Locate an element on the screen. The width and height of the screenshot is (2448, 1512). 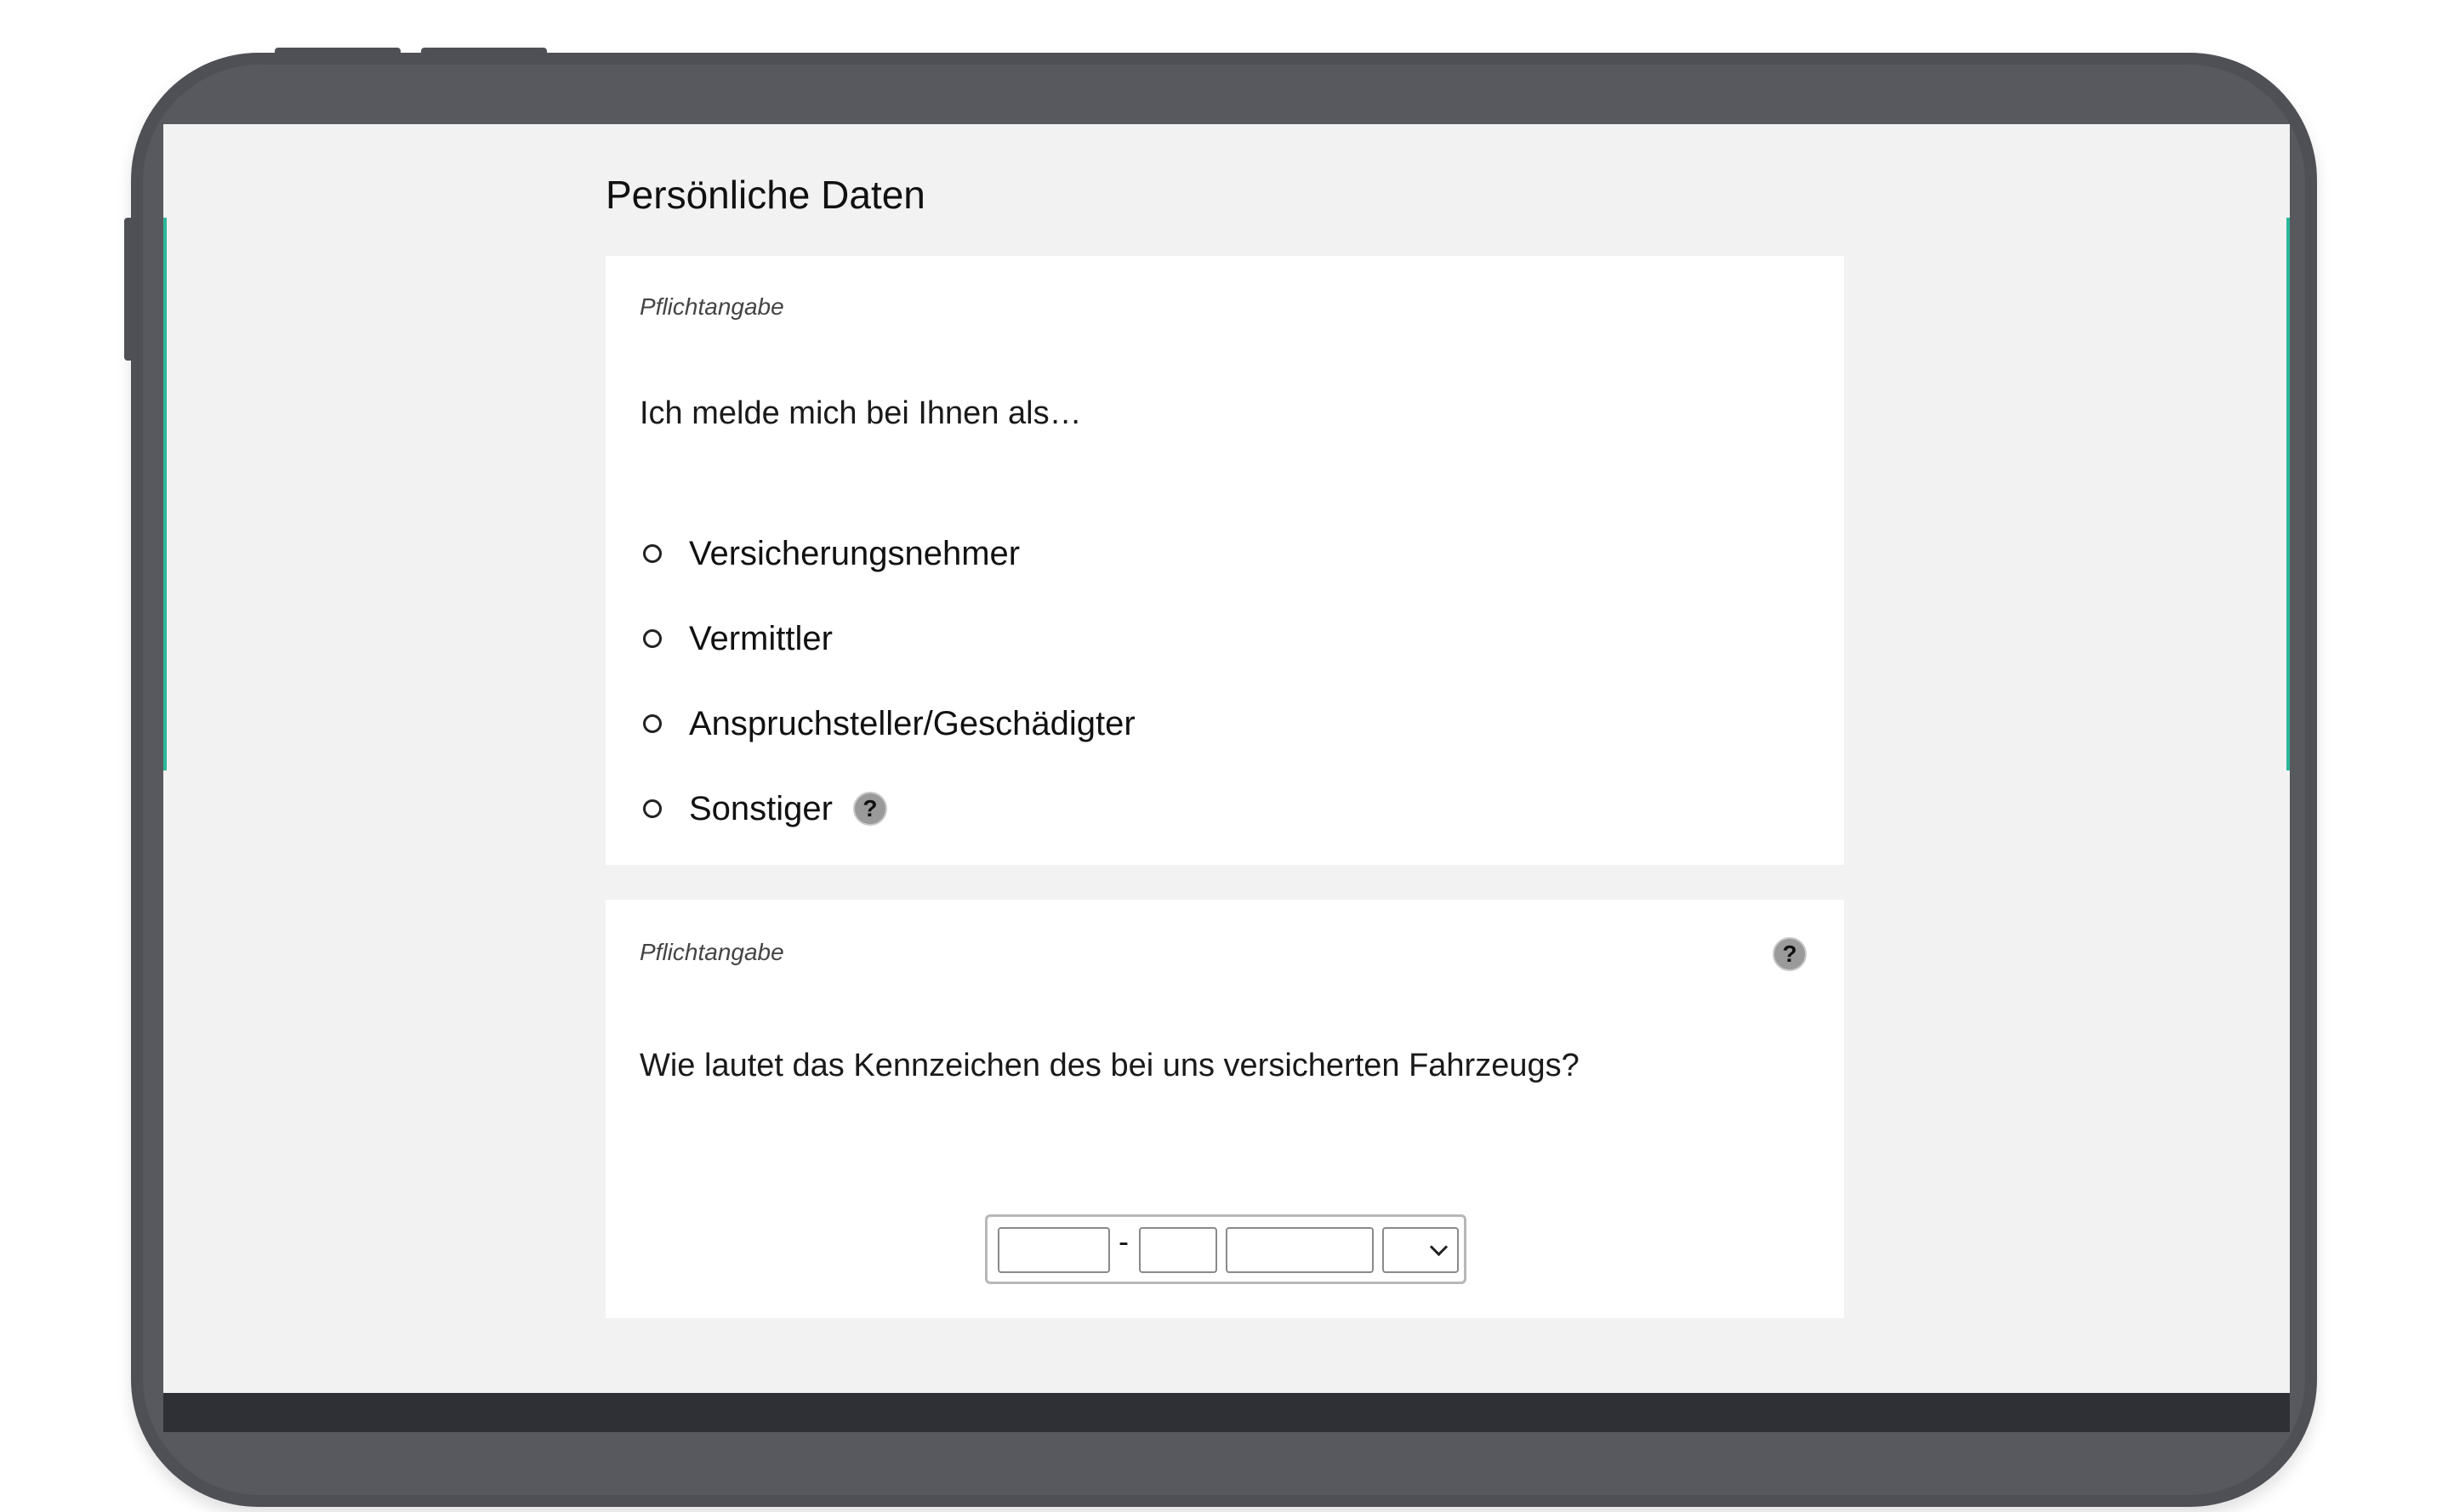
option-label: Versicherungsnehmer is located at coordinates (855, 553).